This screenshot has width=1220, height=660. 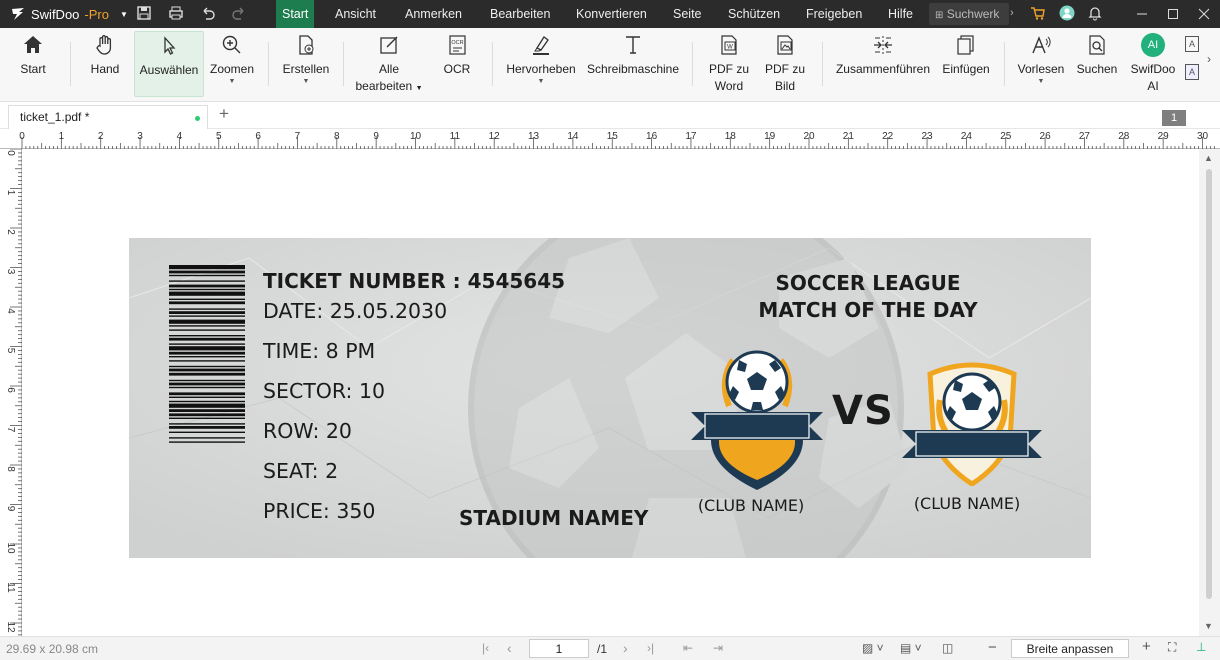 What do you see at coordinates (939, 15) in the screenshot?
I see `search-grid-icon: ⊞` at bounding box center [939, 15].